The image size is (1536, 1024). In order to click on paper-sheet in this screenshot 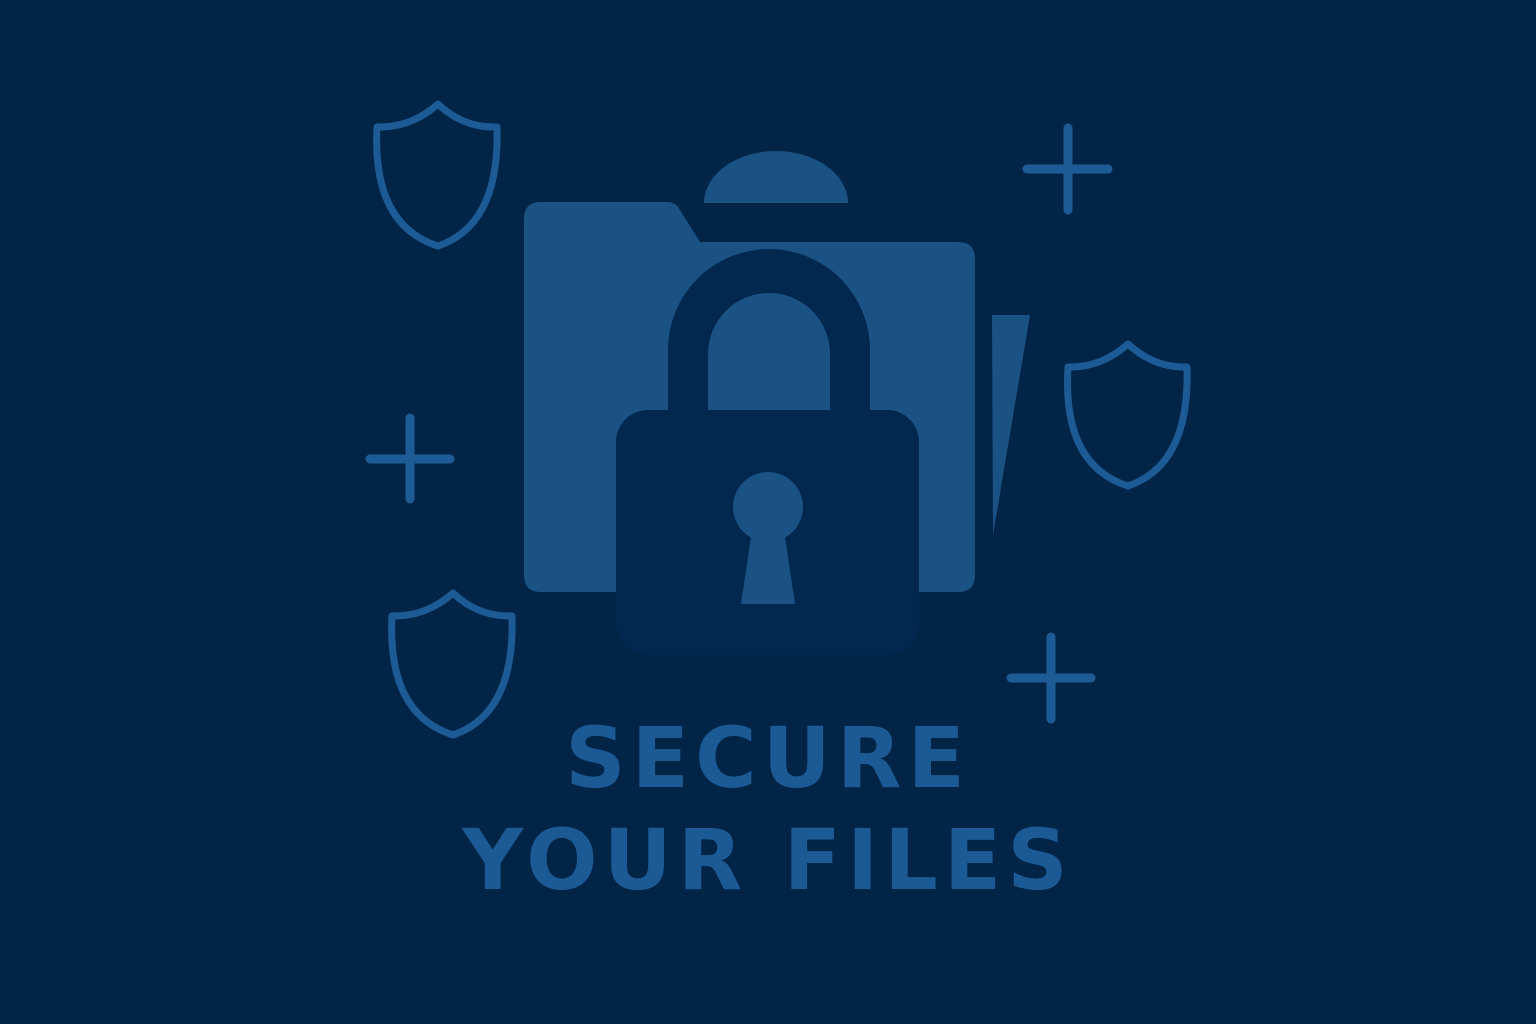, I will do `click(1011, 425)`.